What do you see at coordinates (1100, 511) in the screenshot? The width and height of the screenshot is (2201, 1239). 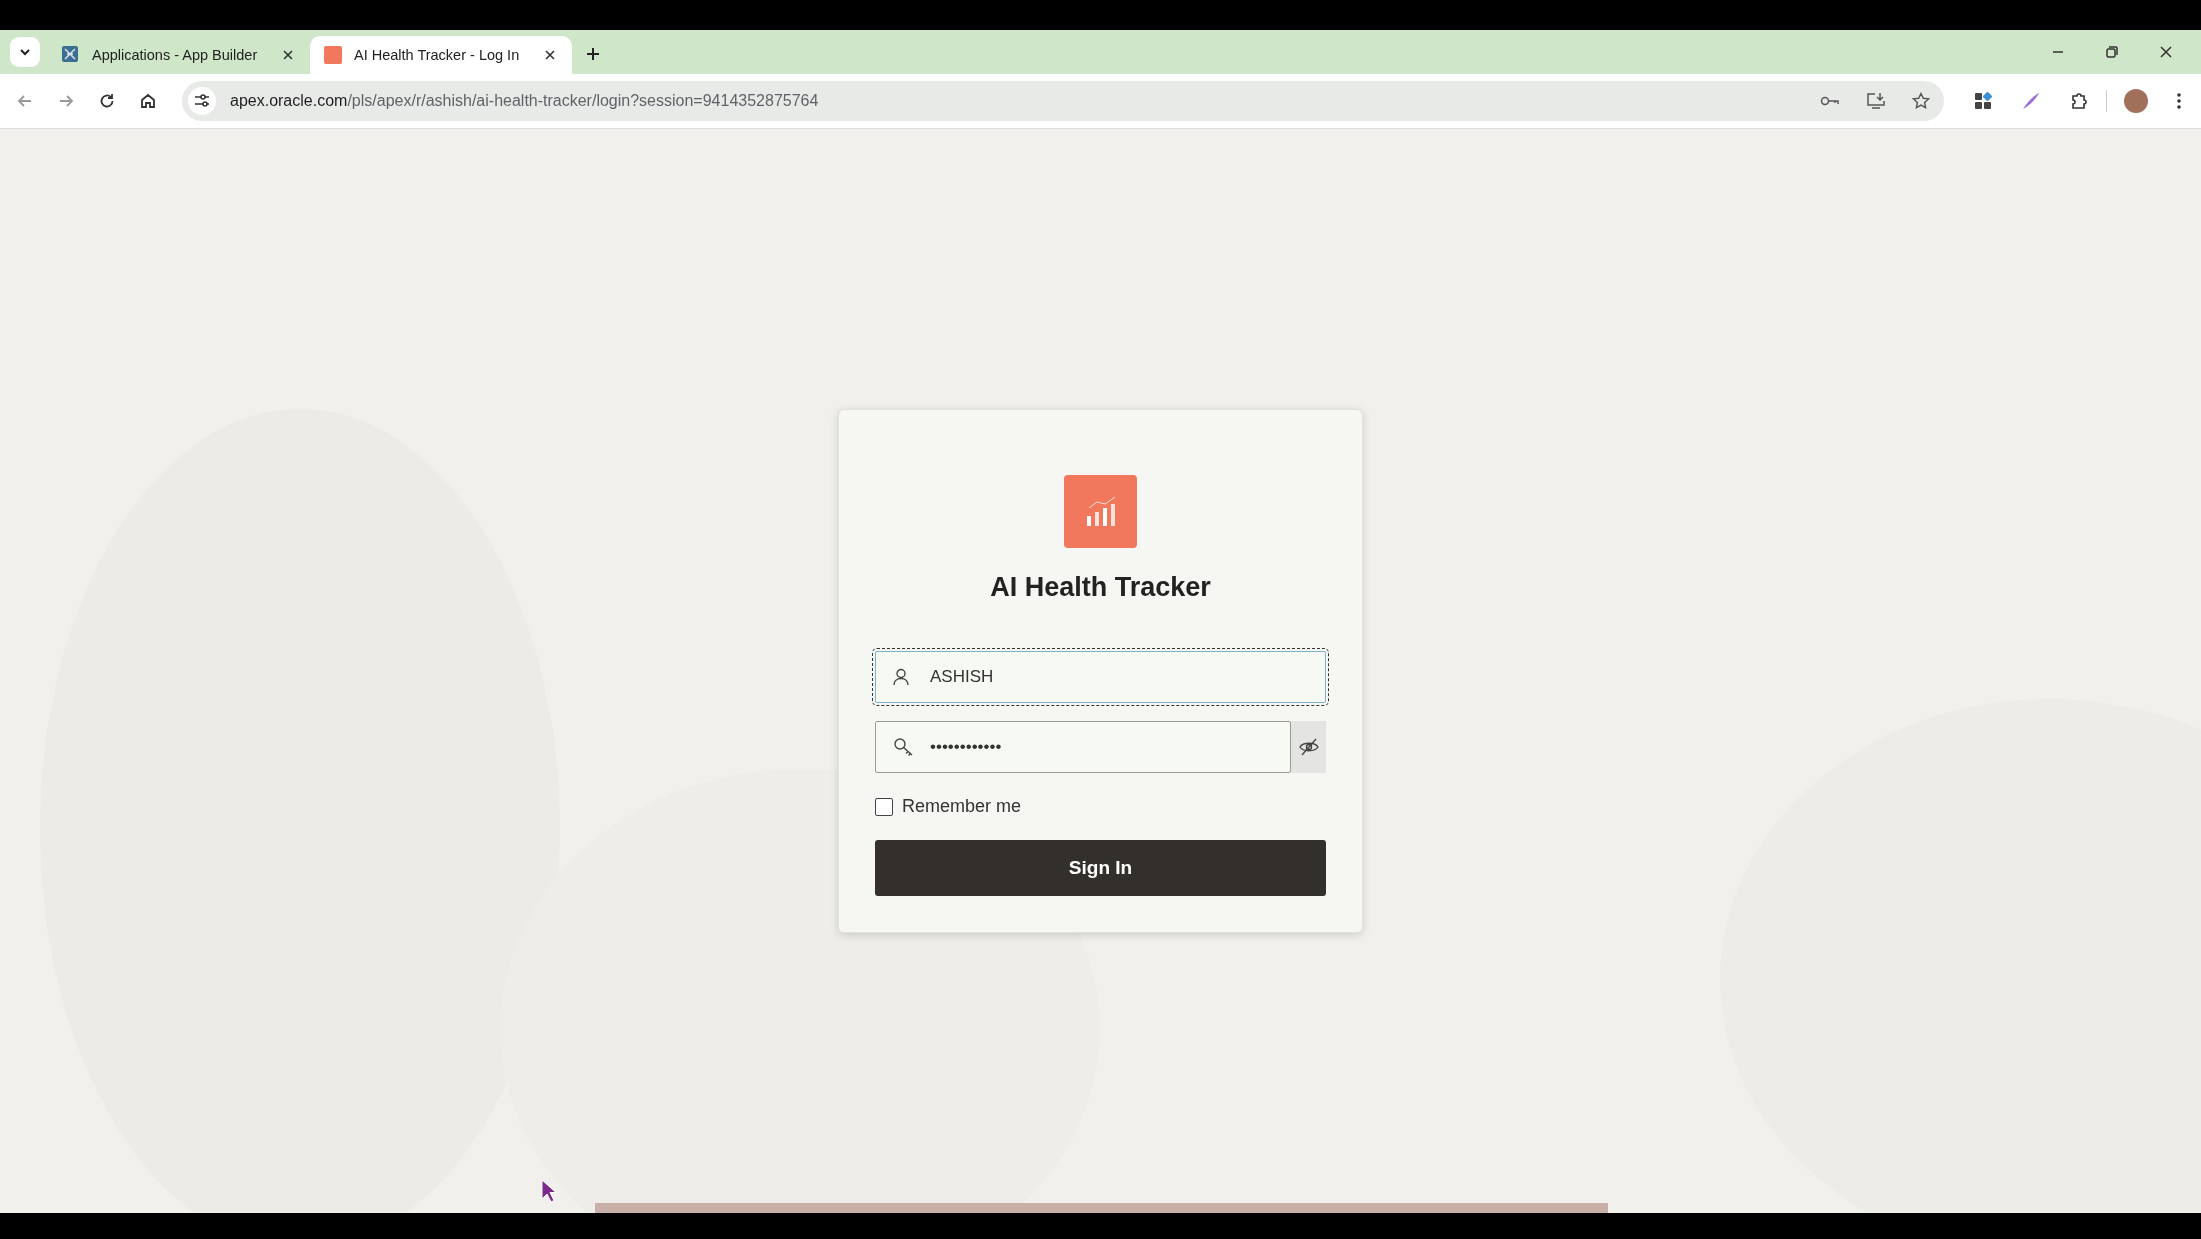 I see `app-logo-icon` at bounding box center [1100, 511].